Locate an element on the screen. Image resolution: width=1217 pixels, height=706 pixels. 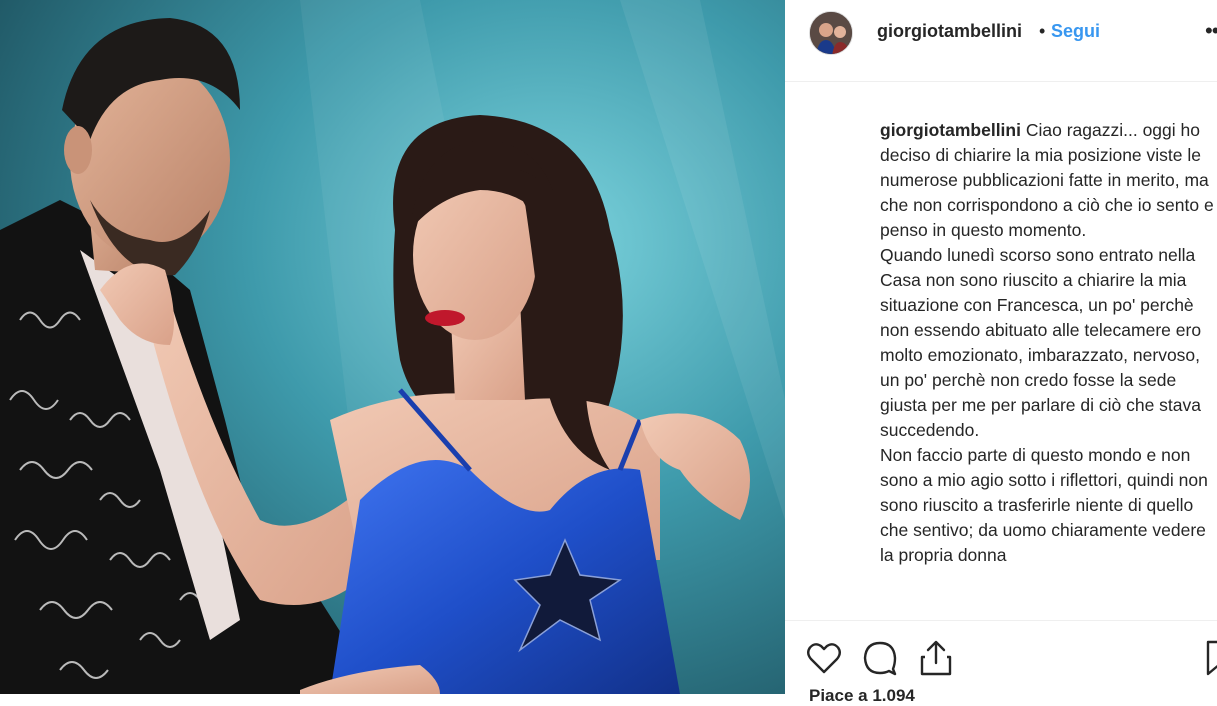
more-options-icon: ••• is located at coordinates (1211, 31).